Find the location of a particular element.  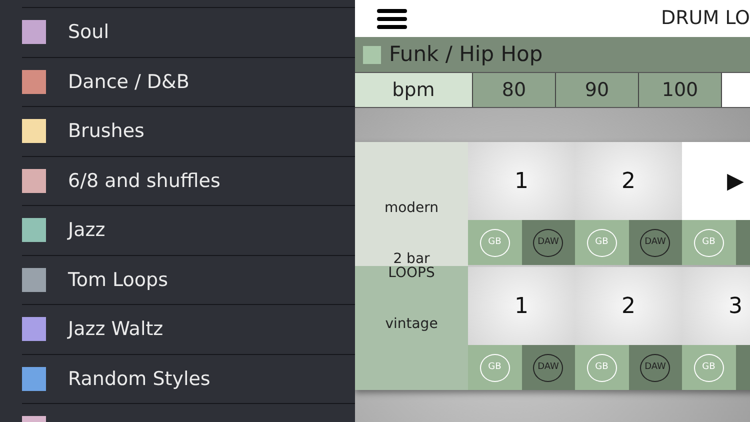

app-title: DRUM LO is located at coordinates (705, 19).